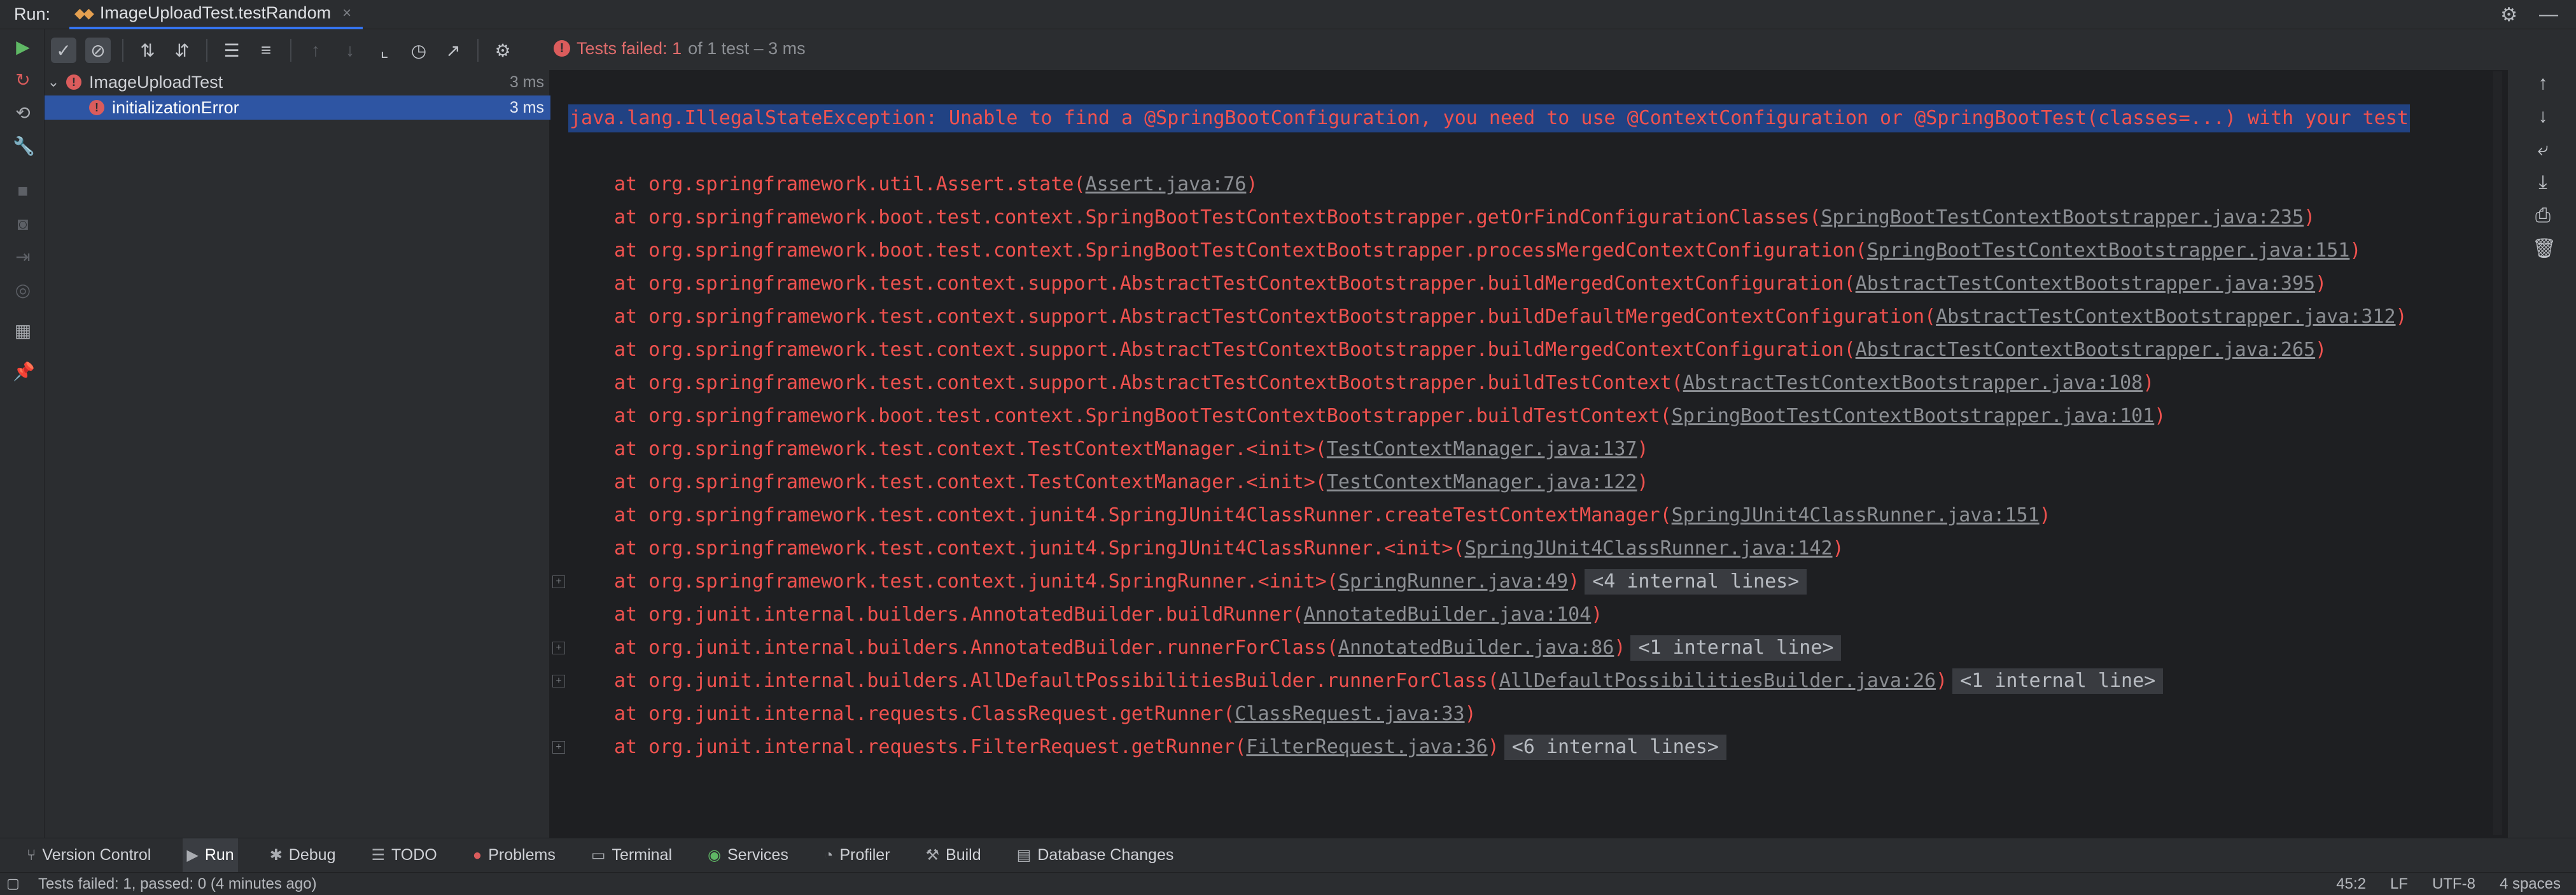  Describe the element at coordinates (2085, 283) in the screenshot. I see `source-link: AbstractTestContextBootstrapper.java:395` at that location.